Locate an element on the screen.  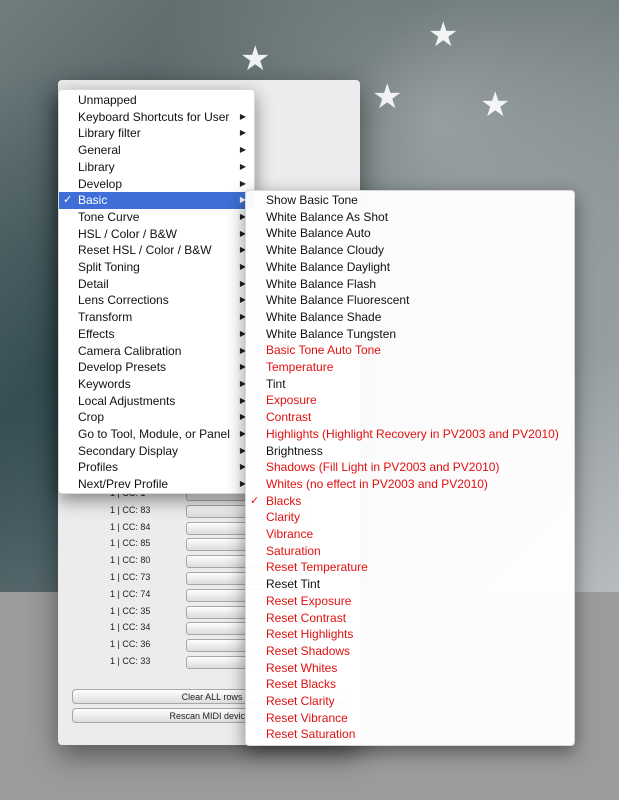
submenu-item-label: Reset Saturation is located at coordinates (311, 734).